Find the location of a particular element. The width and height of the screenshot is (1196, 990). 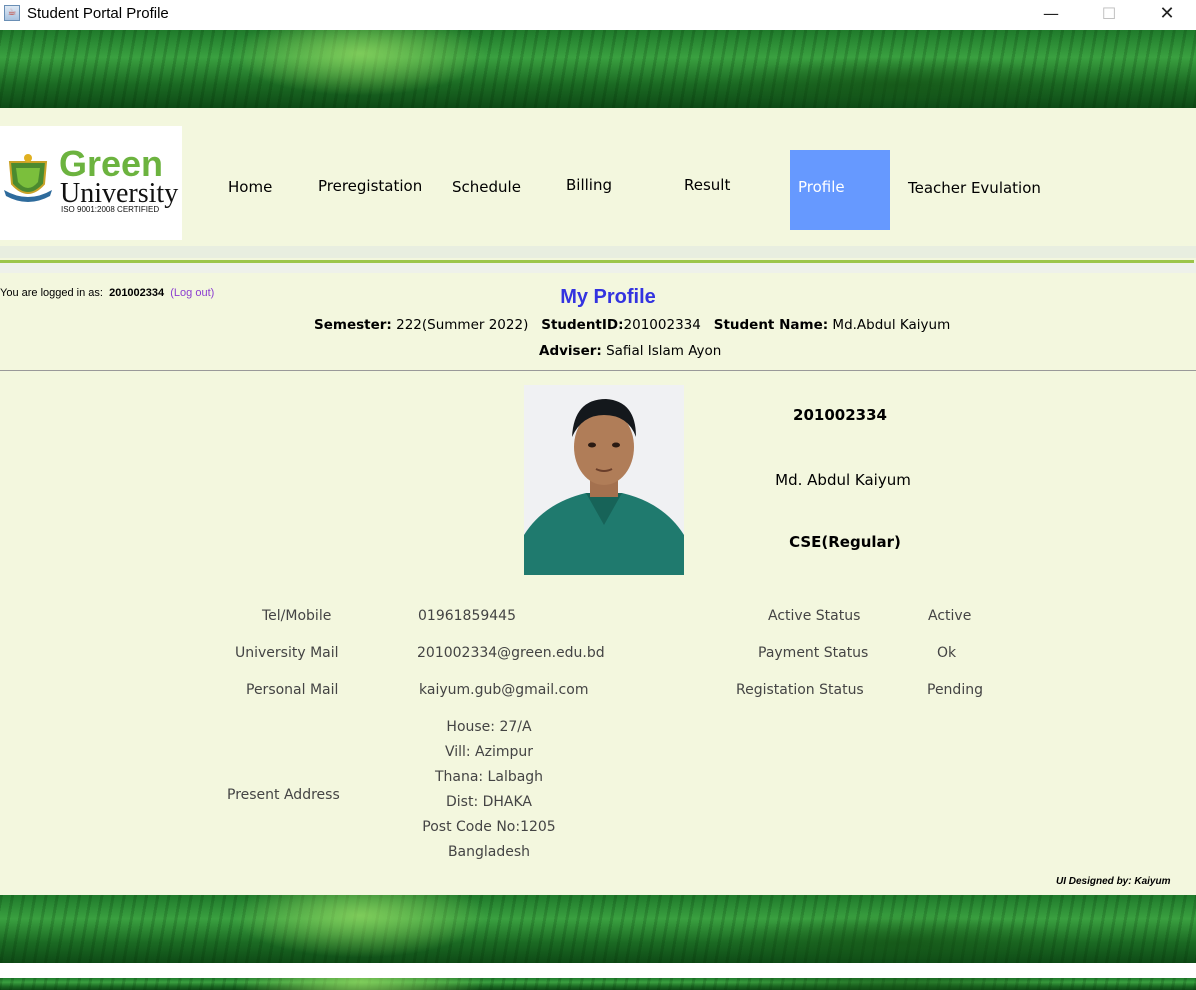

nav-strip is located at coordinates (598, 252).